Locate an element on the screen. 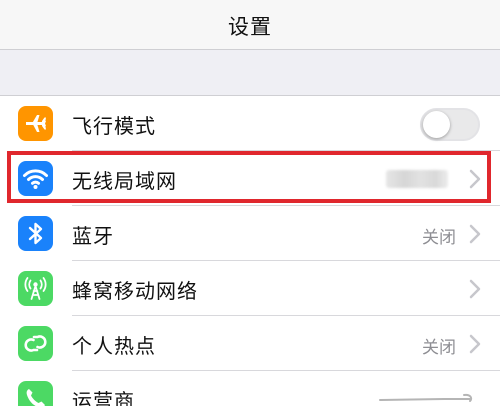 Image resolution: width=500 pixels, height=406 pixels. settings-row-personal-hotspot: 个人热点 关闭 is located at coordinates (250, 343).